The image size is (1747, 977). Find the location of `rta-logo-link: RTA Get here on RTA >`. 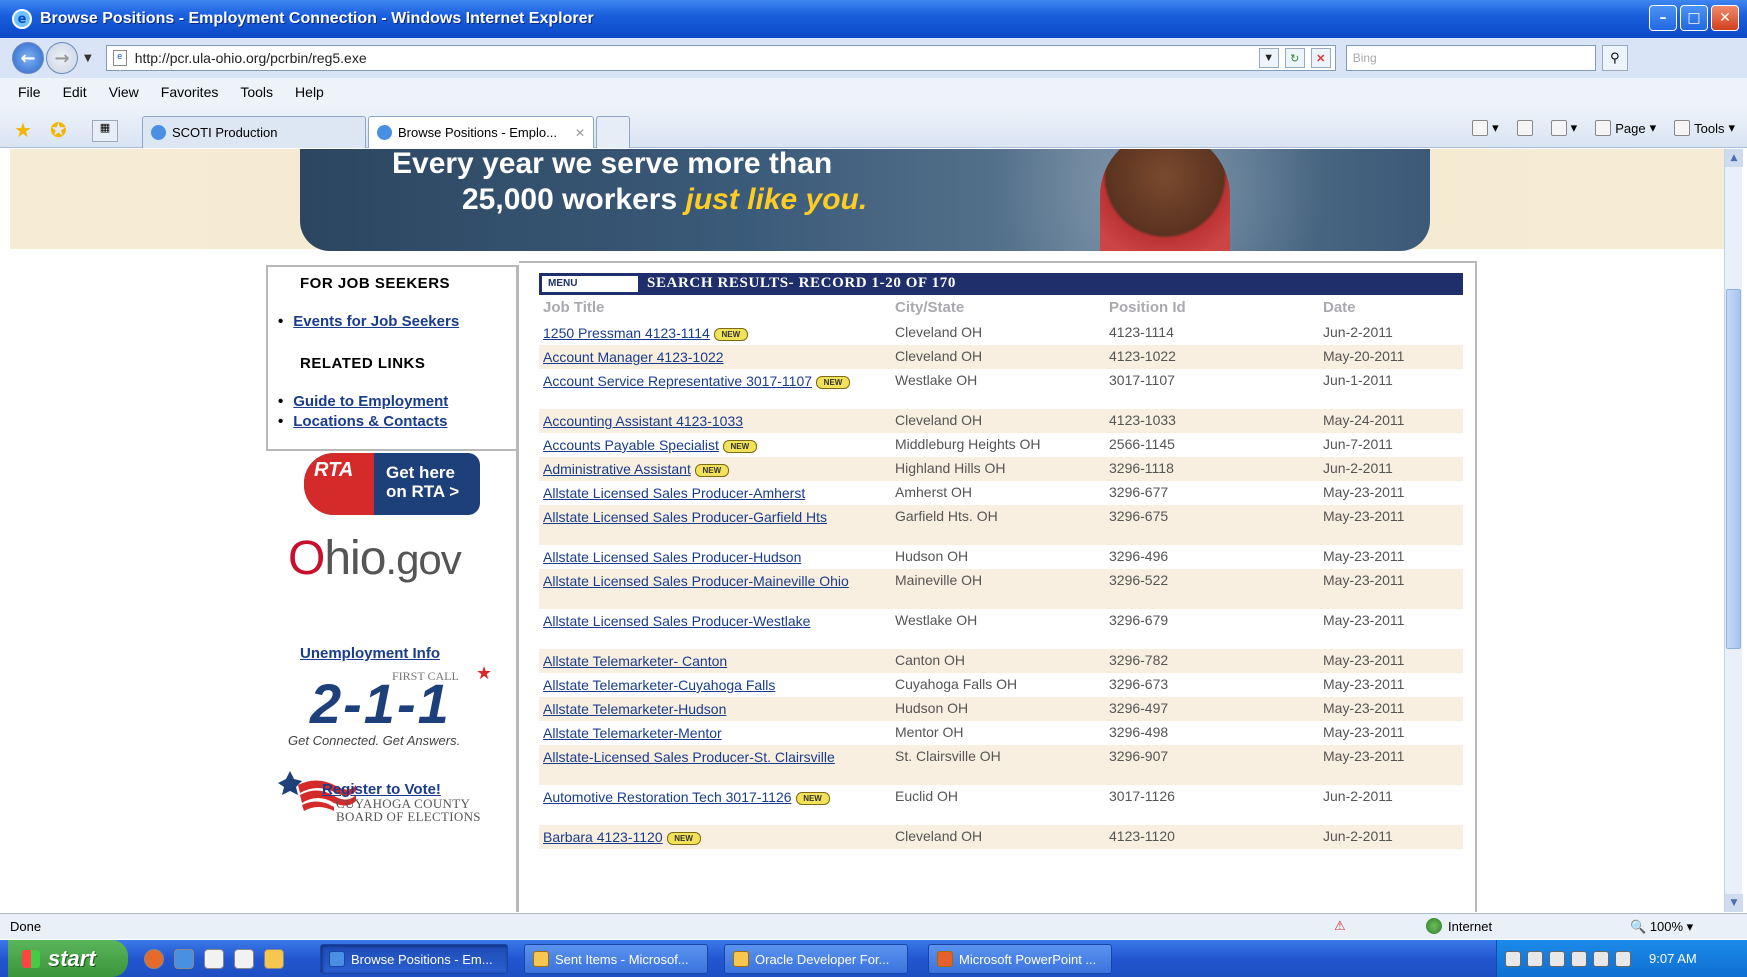

rta-logo-link: RTA Get here on RTA > is located at coordinates (392, 485).